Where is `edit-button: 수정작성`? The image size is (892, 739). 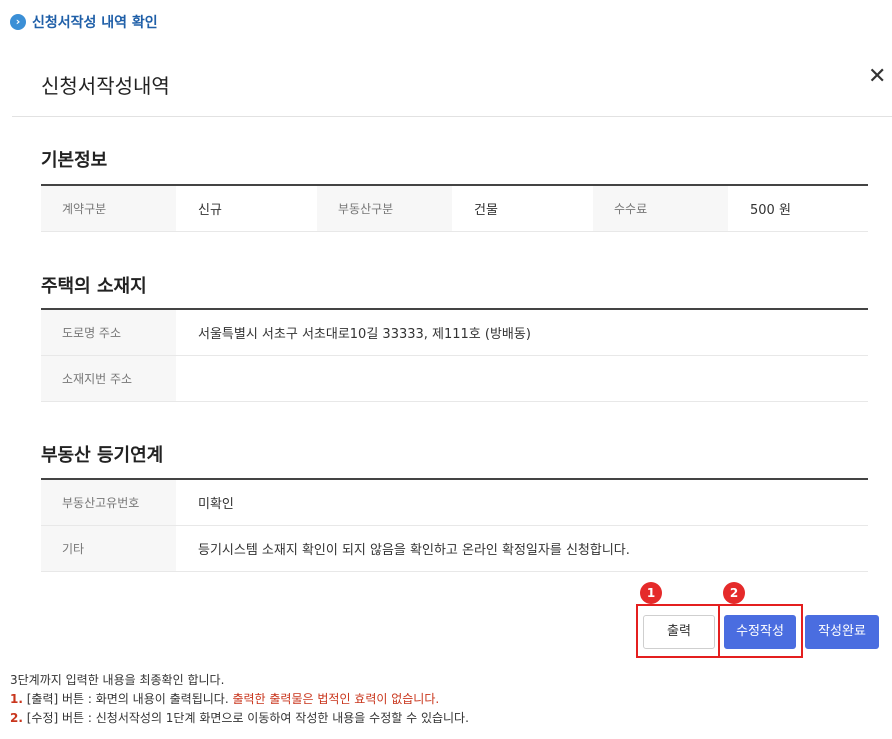 edit-button: 수정작성 is located at coordinates (760, 632).